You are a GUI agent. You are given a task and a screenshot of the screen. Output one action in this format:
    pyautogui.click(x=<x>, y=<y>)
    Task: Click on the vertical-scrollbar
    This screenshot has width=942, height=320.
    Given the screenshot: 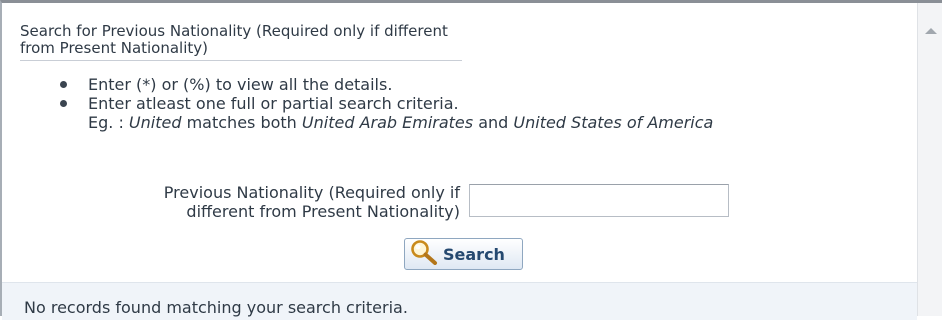 What is the action you would take?
    pyautogui.click(x=929, y=159)
    